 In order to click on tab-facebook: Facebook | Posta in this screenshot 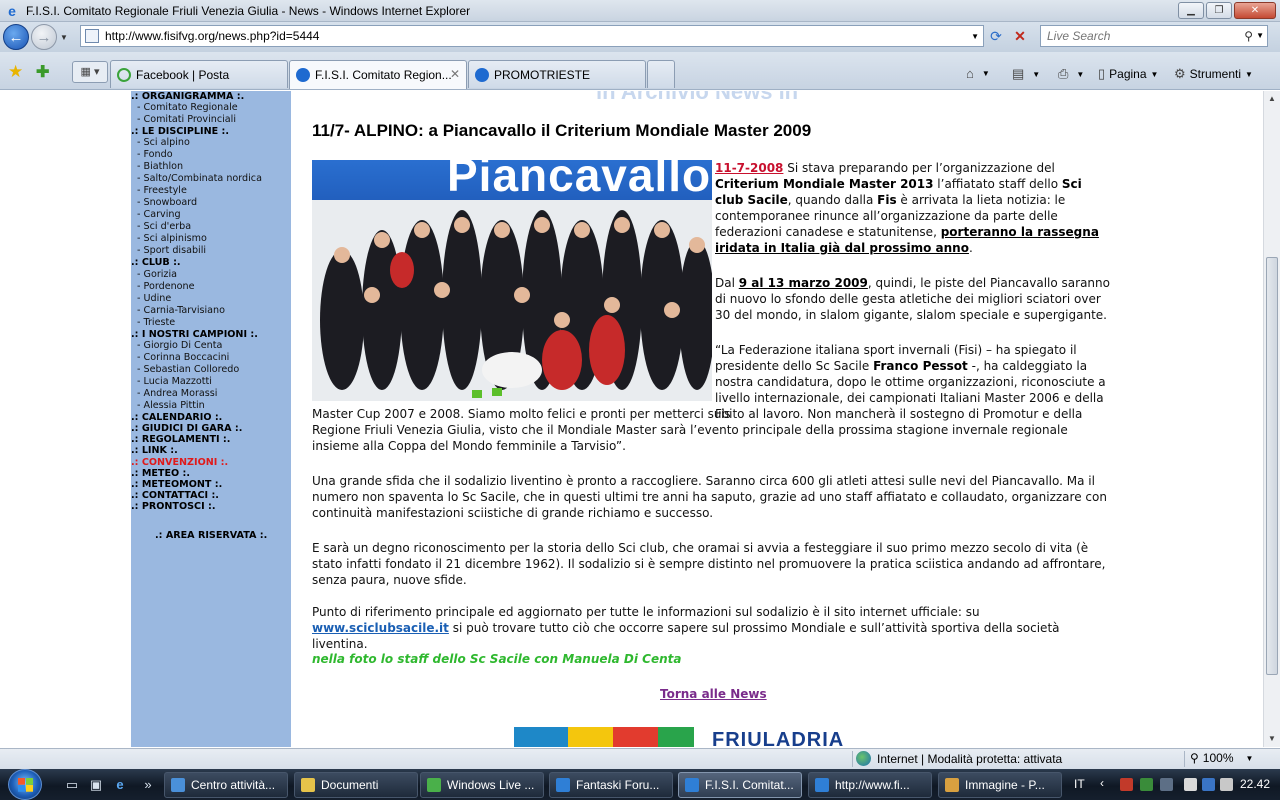, I will do `click(199, 74)`.